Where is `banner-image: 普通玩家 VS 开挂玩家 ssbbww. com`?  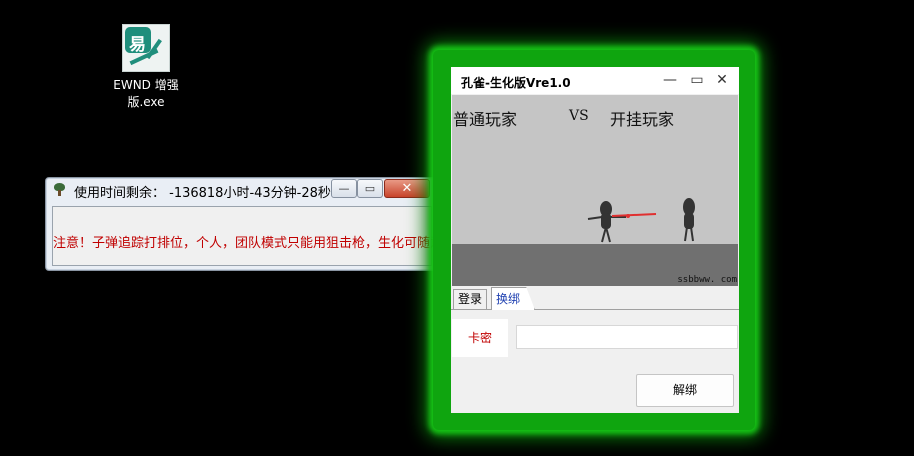 banner-image: 普通玩家 VS 开挂玩家 ssbbww. com is located at coordinates (595, 190).